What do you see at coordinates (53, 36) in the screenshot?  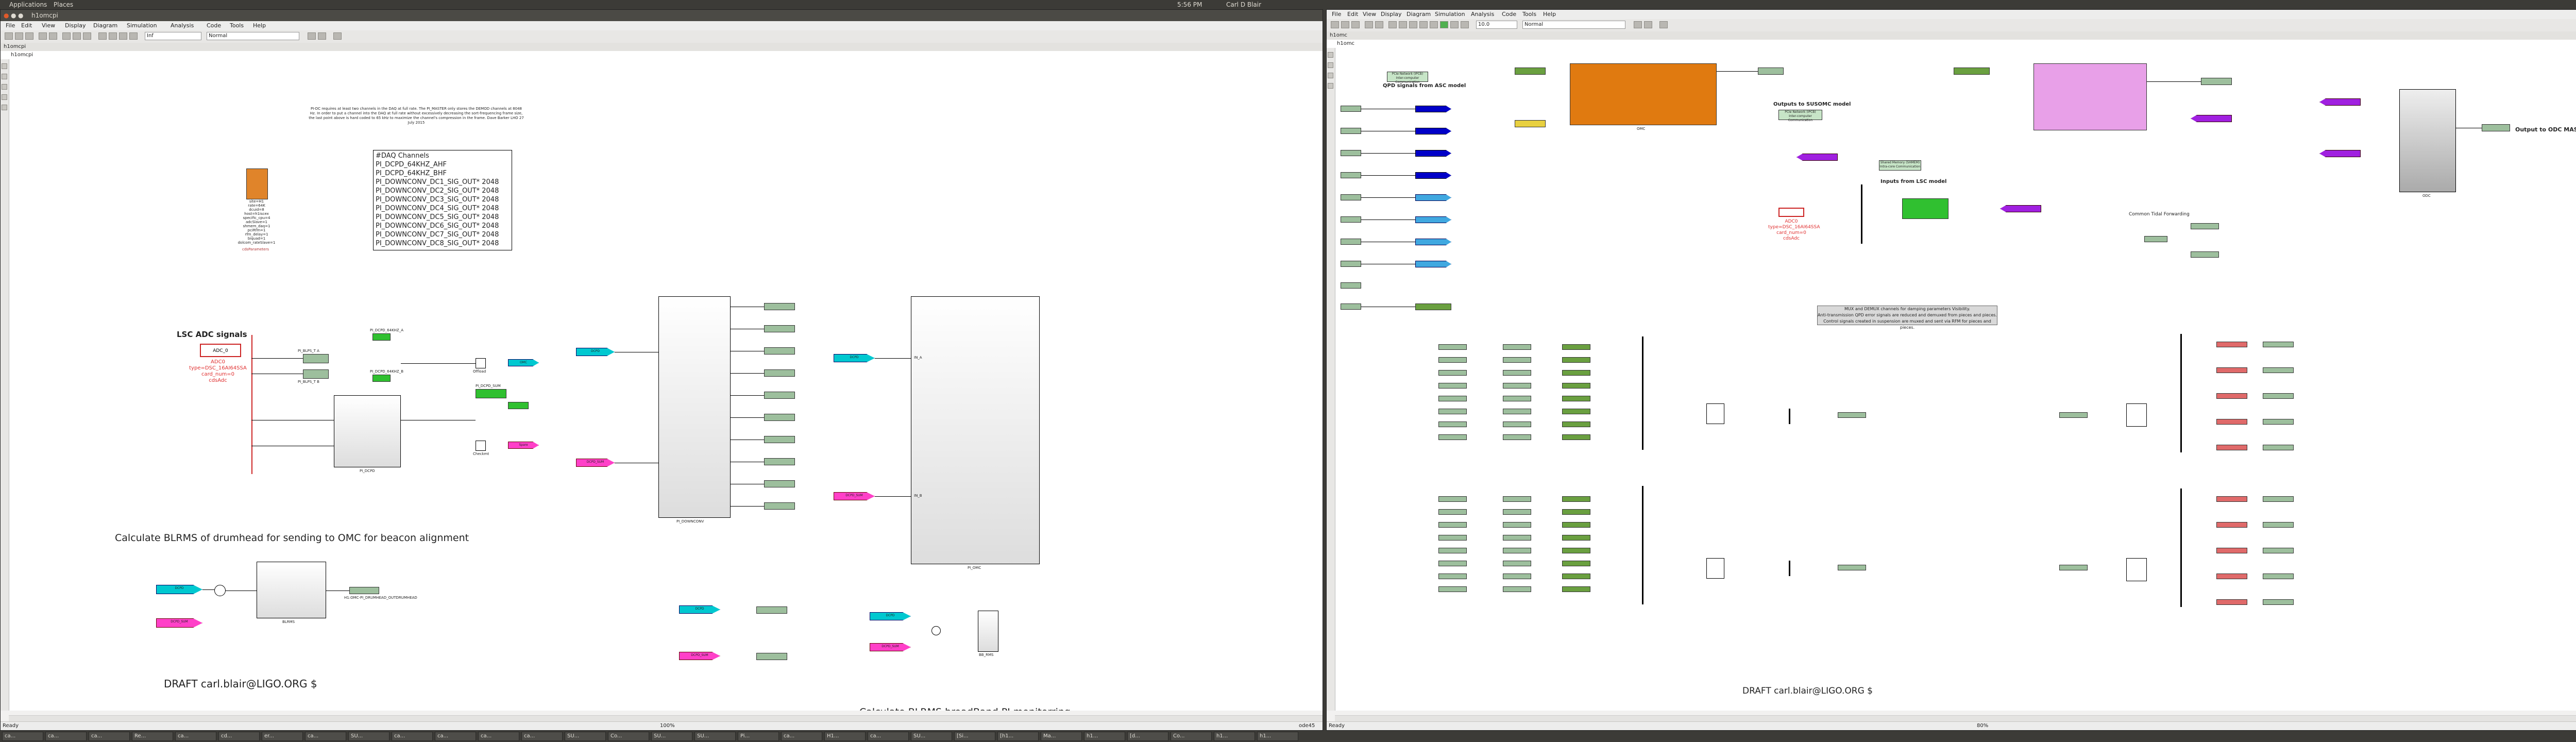 I see `redo-icon` at bounding box center [53, 36].